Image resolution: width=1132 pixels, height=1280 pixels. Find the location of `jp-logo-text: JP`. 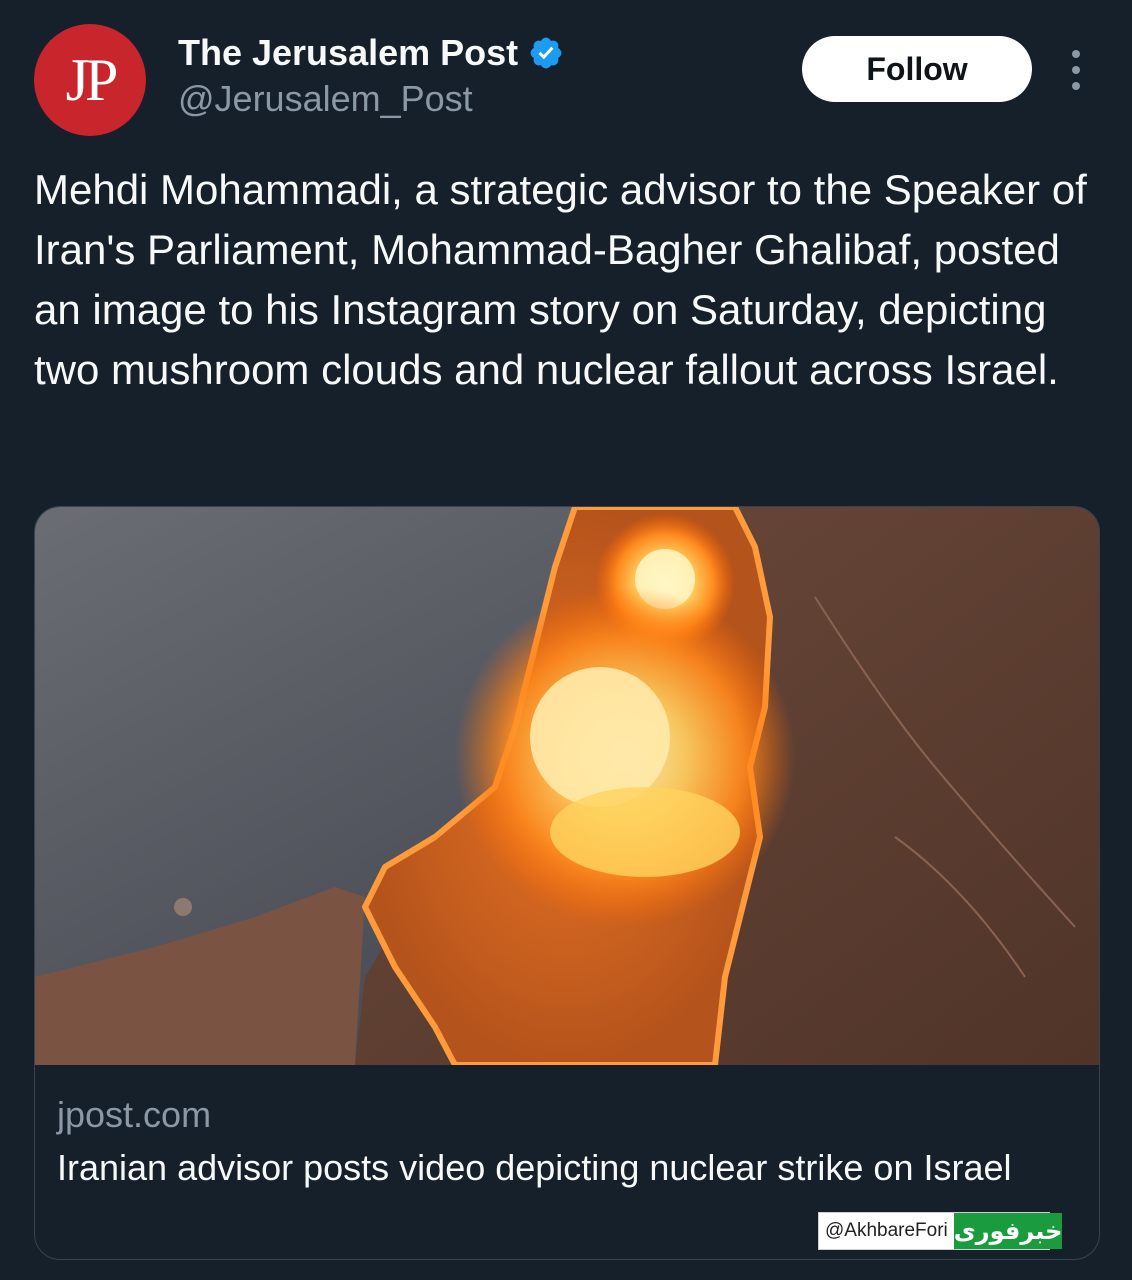

jp-logo-text: JP is located at coordinates (92, 79).